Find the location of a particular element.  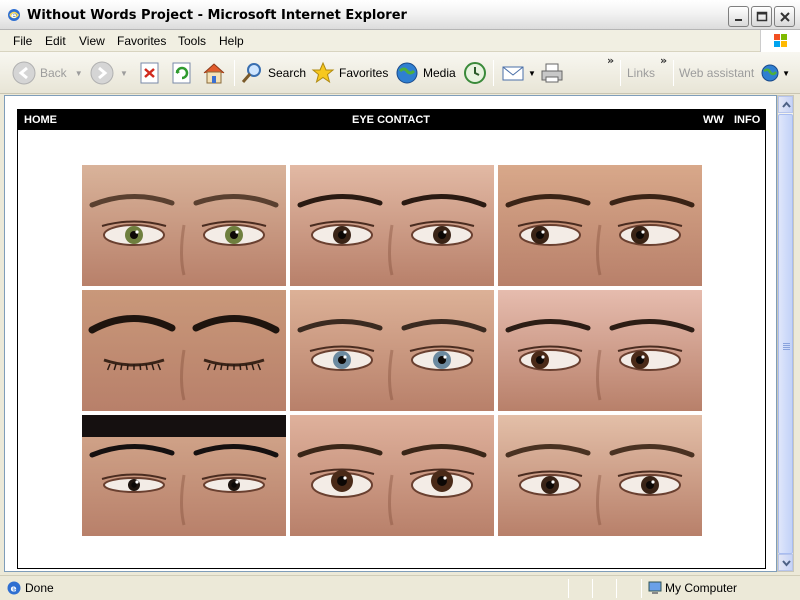

refresh-icon is located at coordinates (181, 73).